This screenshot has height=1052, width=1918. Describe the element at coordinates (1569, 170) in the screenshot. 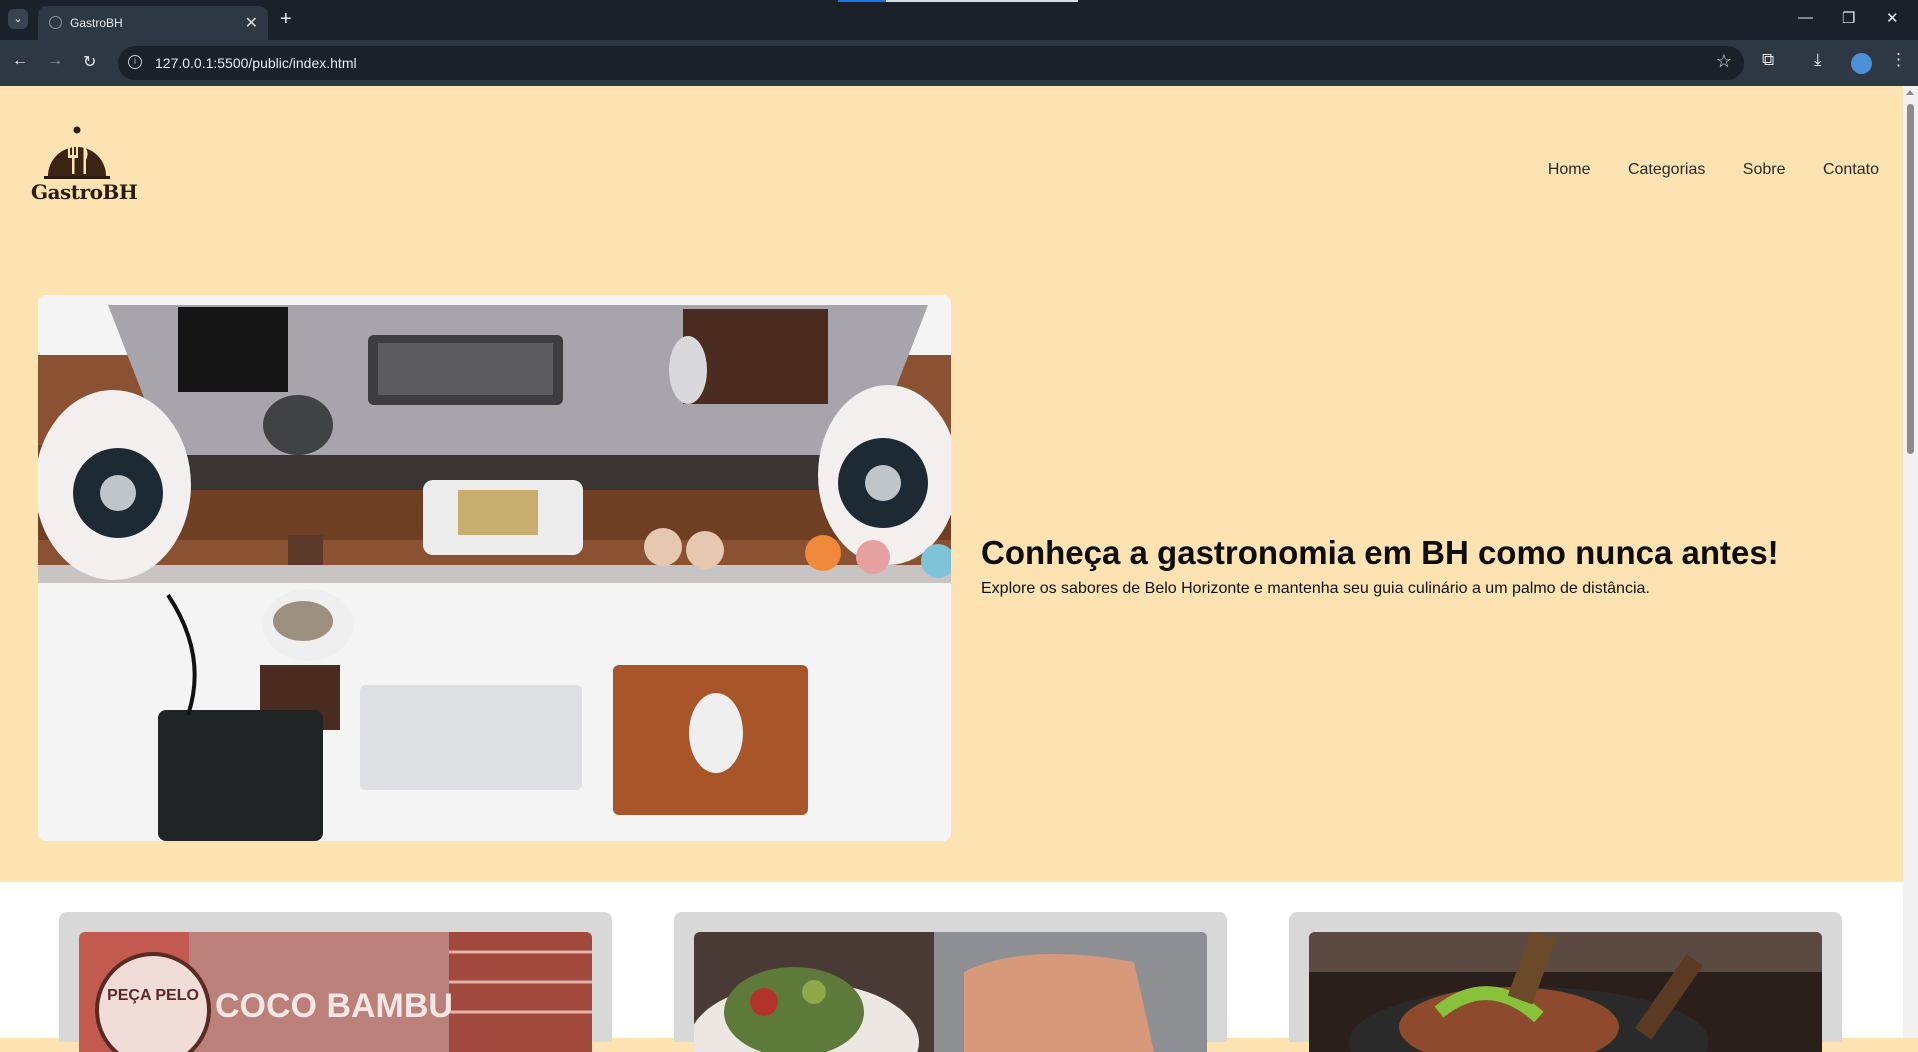

I see `nav-home: Home` at that location.